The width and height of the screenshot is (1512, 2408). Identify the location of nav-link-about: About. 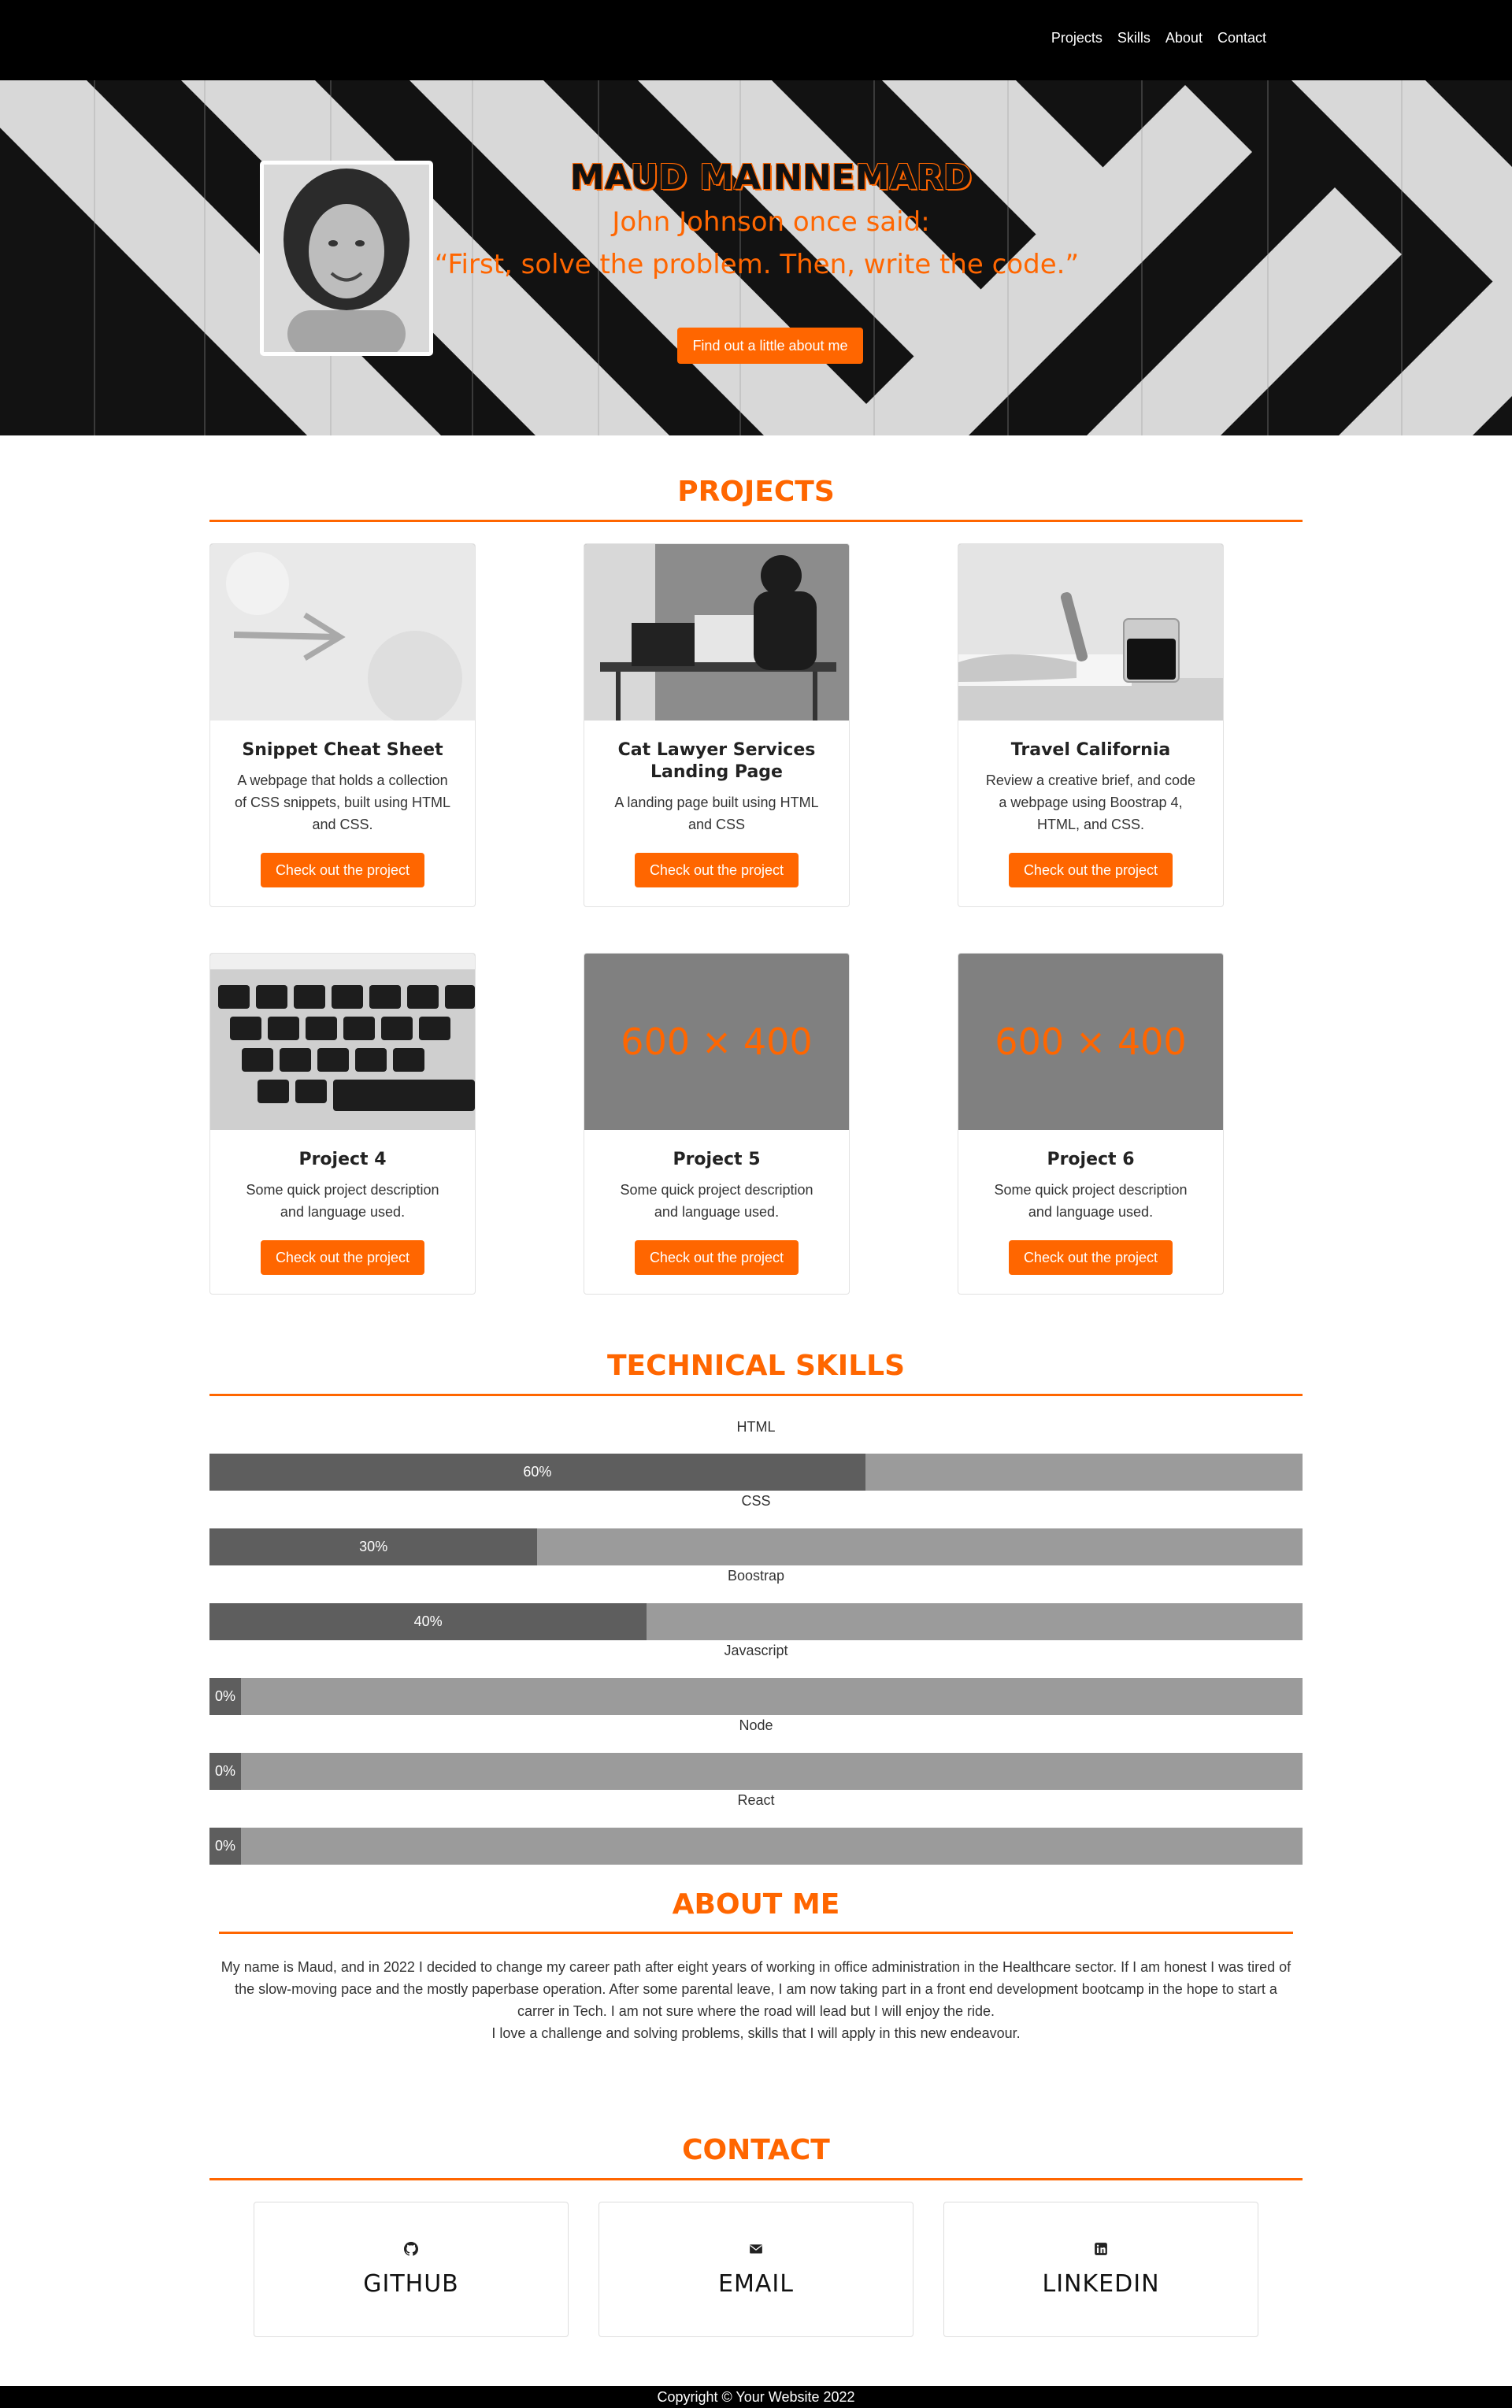
(1184, 38).